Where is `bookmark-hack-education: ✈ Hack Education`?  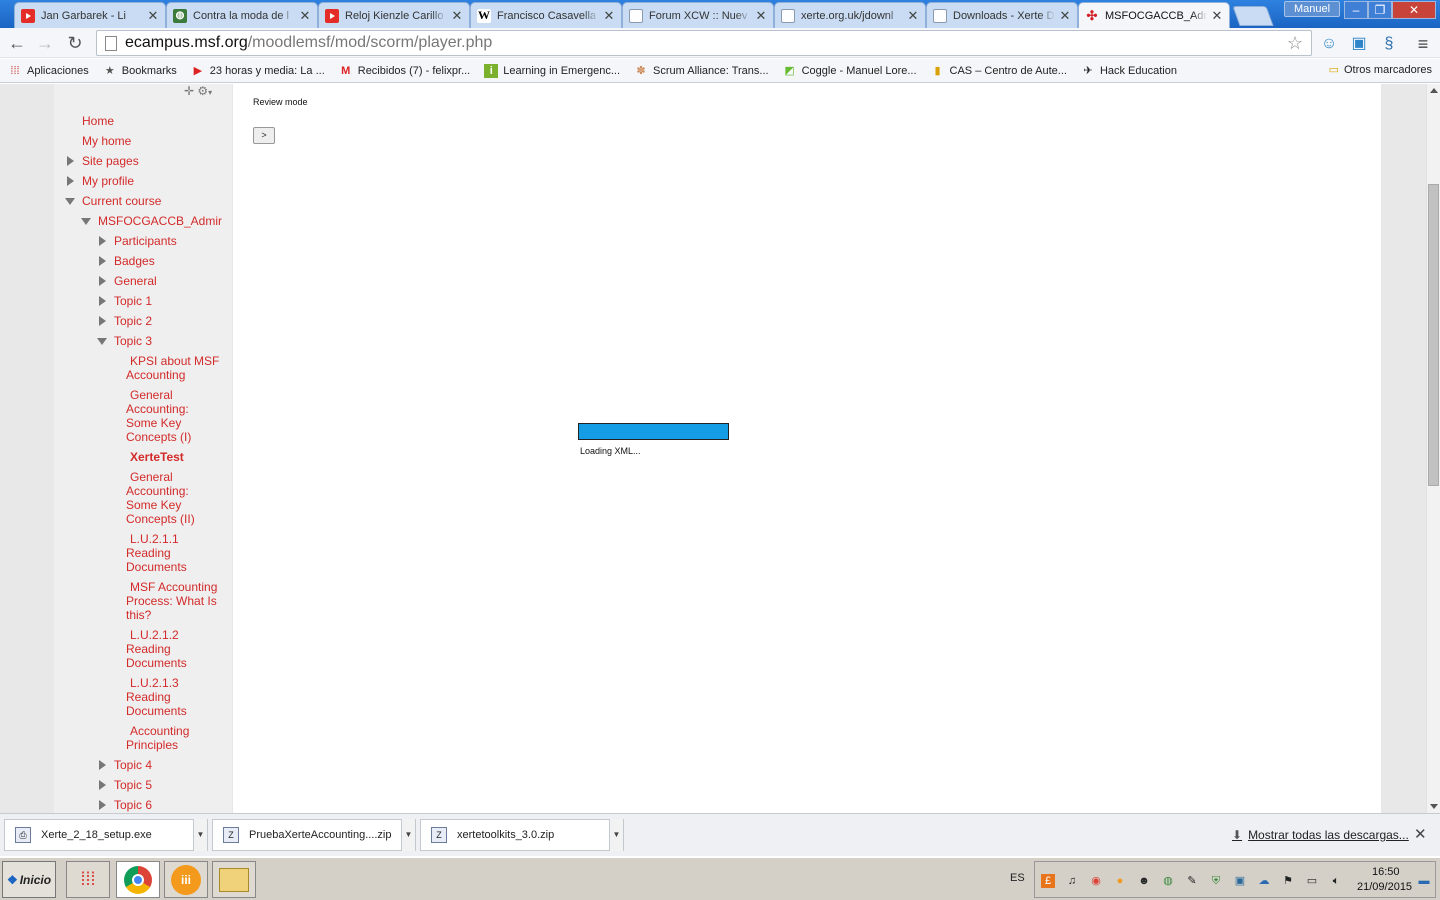 bookmark-hack-education: ✈ Hack Education is located at coordinates (1129, 71).